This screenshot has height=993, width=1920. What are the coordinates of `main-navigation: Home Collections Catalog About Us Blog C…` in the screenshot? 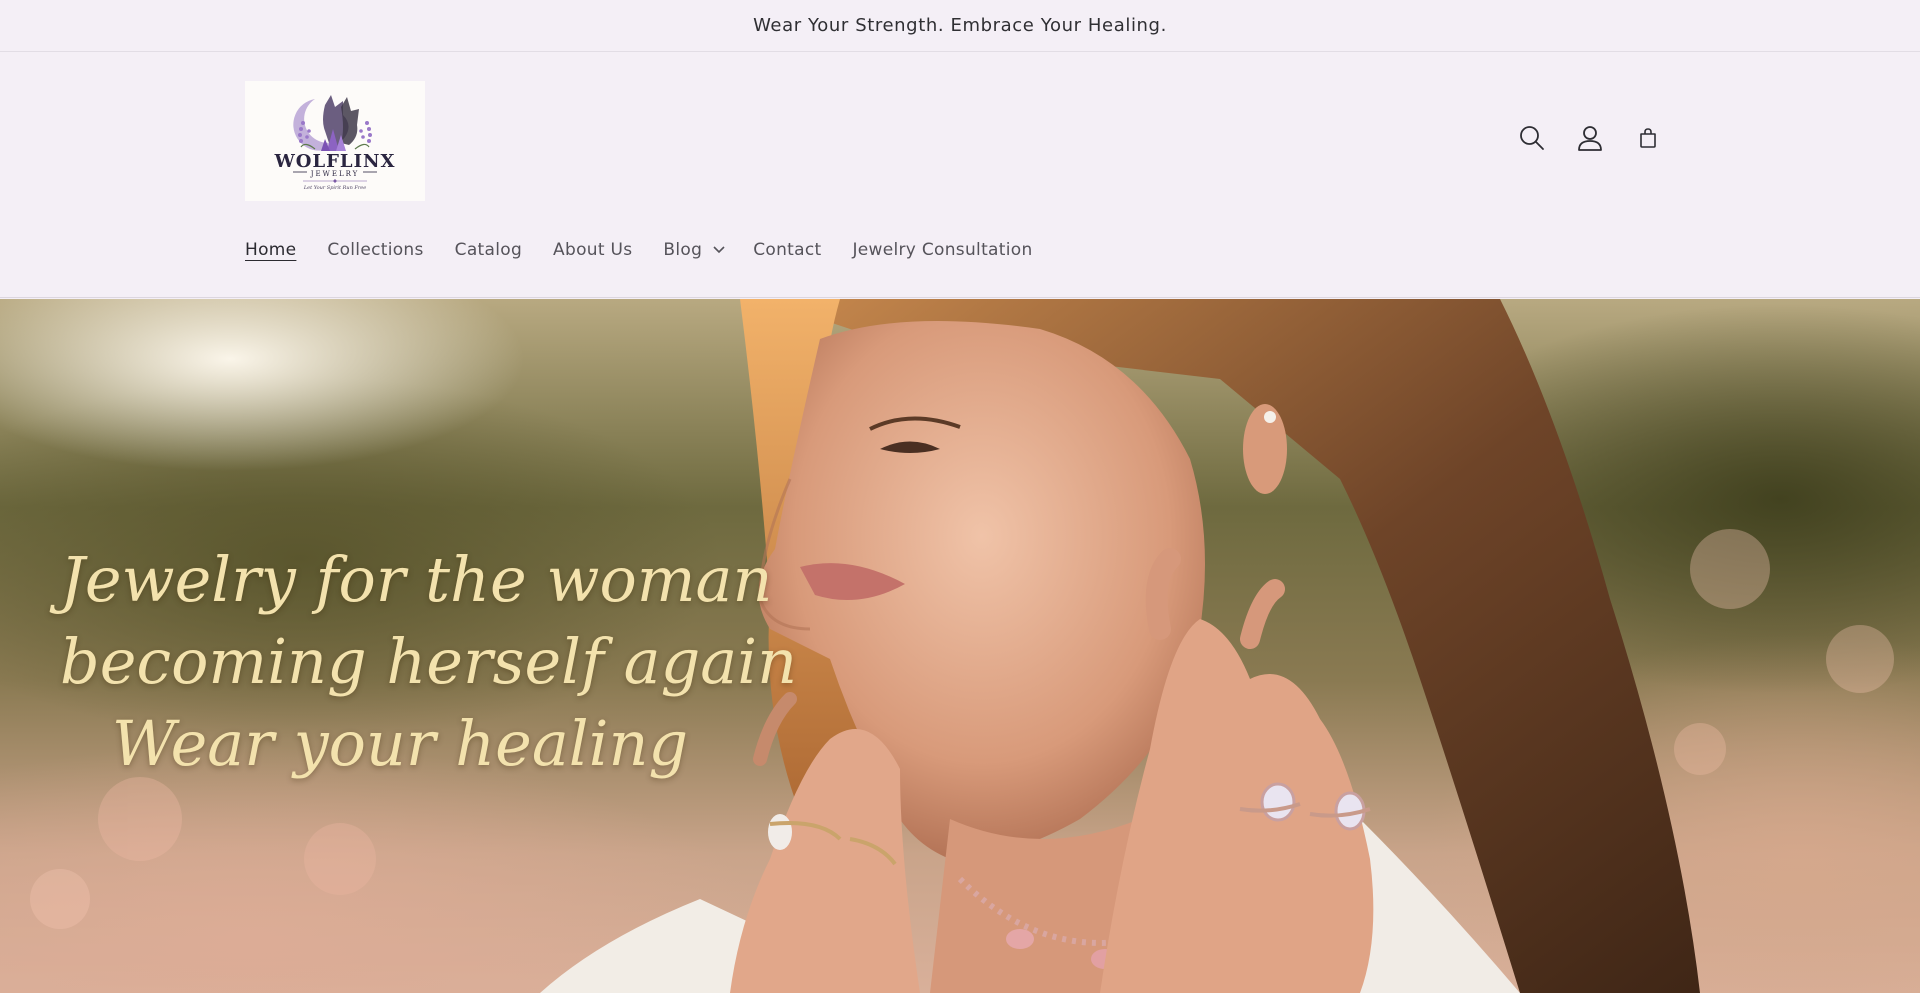 It's located at (654, 250).